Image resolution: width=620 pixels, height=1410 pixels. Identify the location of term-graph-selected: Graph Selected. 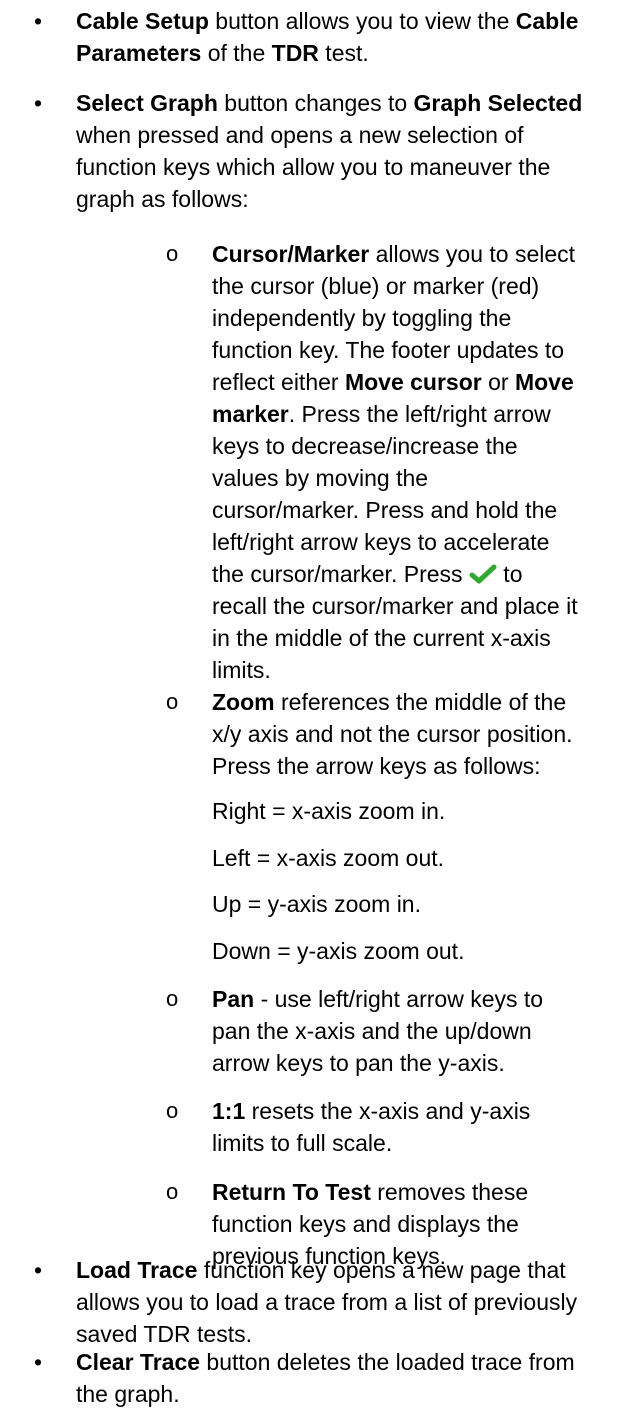
(498, 103).